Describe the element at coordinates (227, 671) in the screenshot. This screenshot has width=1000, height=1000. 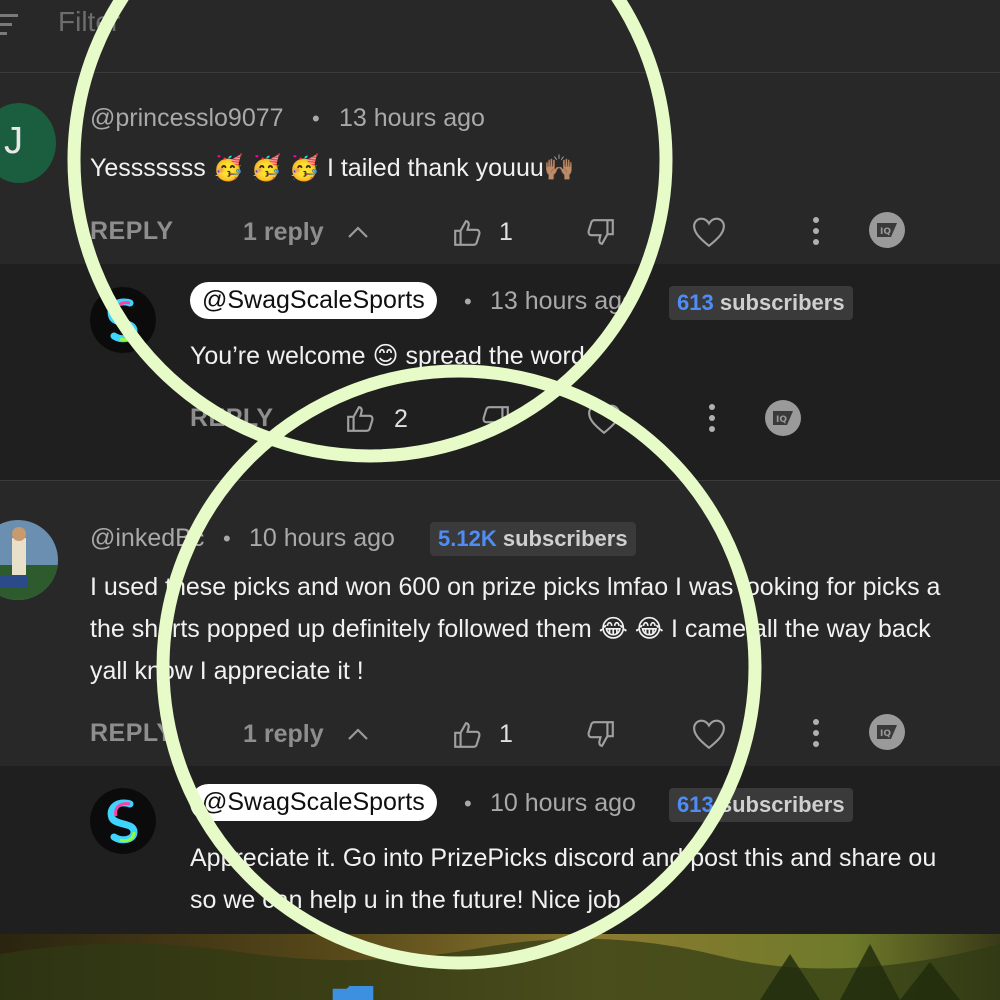
I see `comment-text-line: yall know I appreciate it !` at that location.